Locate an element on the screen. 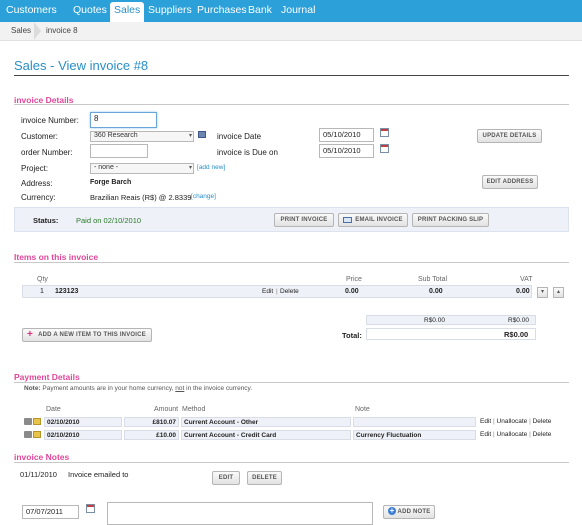 The width and height of the screenshot is (582, 525). col-date: Date is located at coordinates (53, 409).